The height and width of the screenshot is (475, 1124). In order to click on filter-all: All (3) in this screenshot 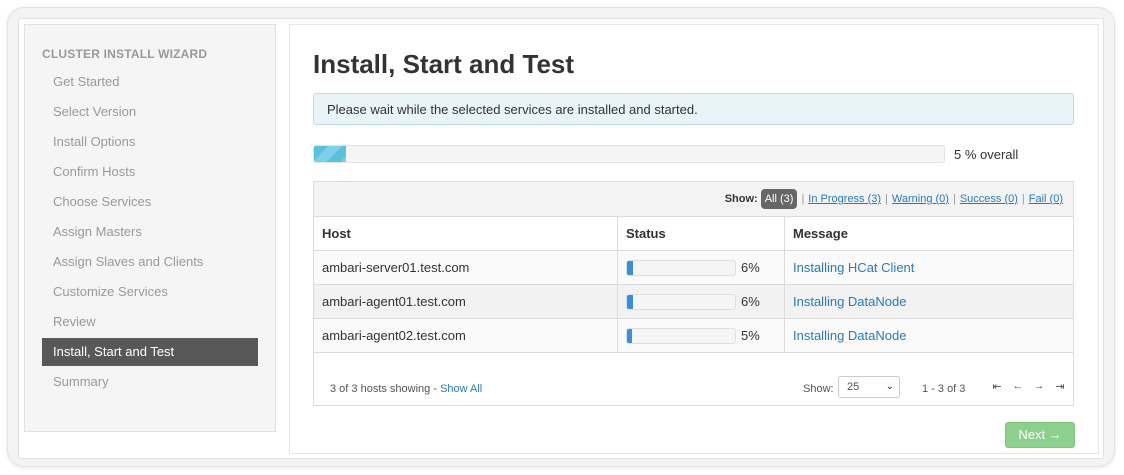, I will do `click(779, 199)`.